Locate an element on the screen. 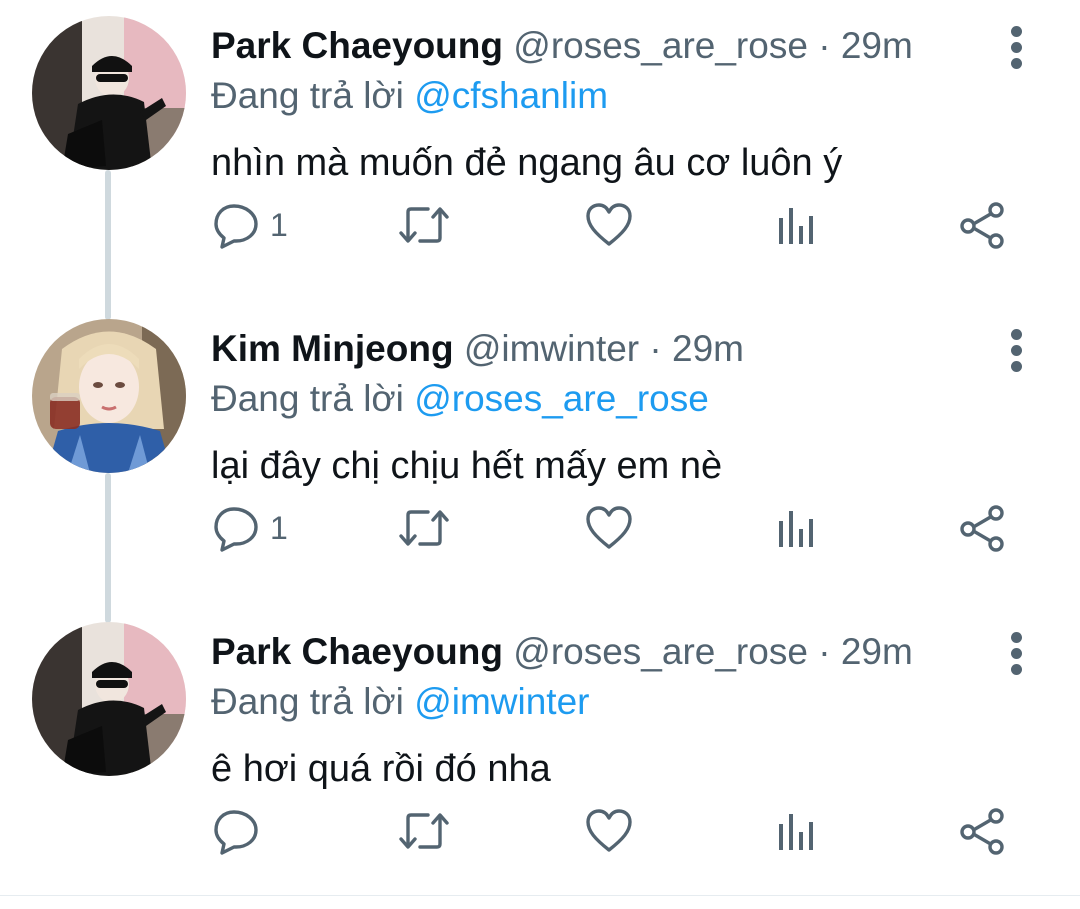 This screenshot has height=909, width=1080. display-name: Kim Minjeong is located at coordinates (332, 348).